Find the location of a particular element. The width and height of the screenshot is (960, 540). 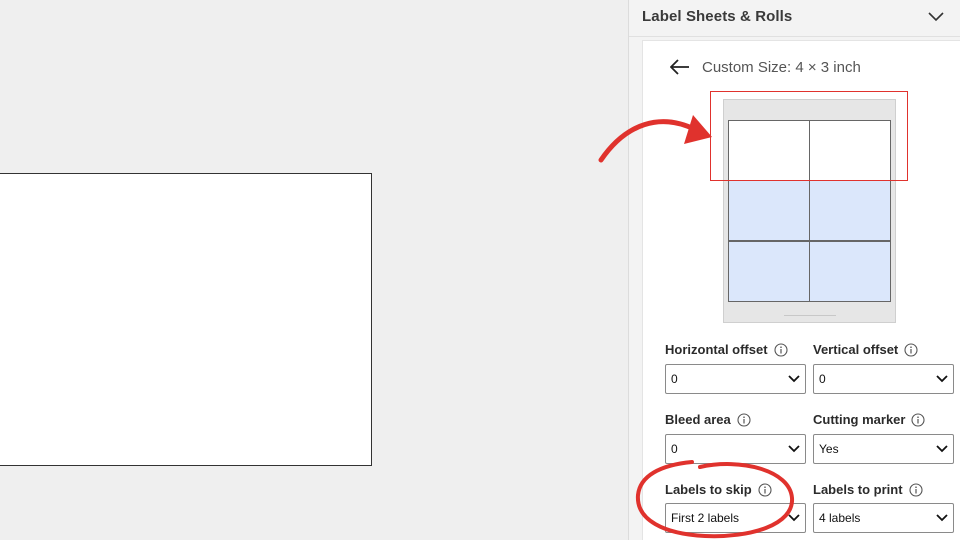

labels-to-print-label-text: Labels to print is located at coordinates (858, 489).